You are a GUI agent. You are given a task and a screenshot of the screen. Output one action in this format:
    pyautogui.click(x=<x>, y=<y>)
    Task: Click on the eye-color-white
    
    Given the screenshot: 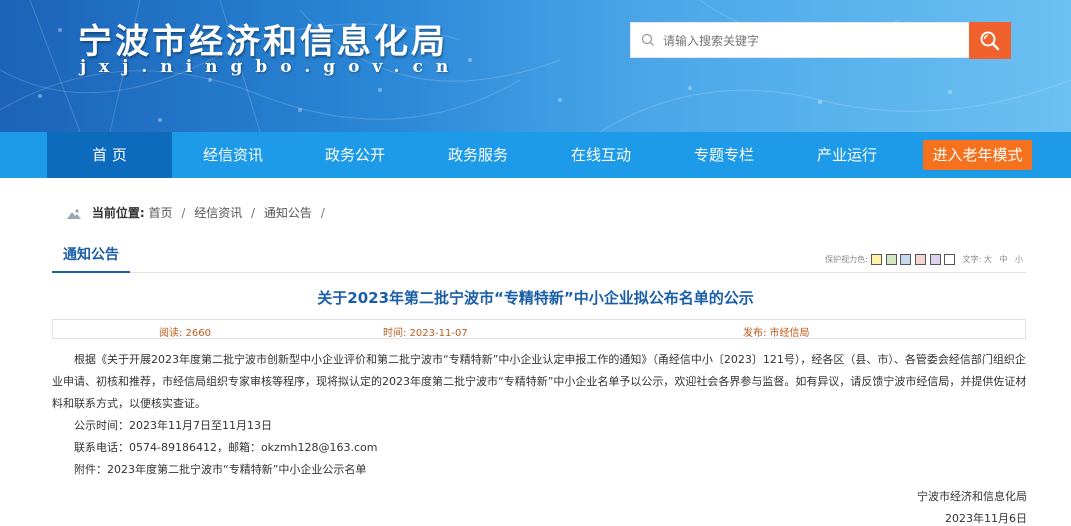 What is the action you would take?
    pyautogui.click(x=950, y=259)
    